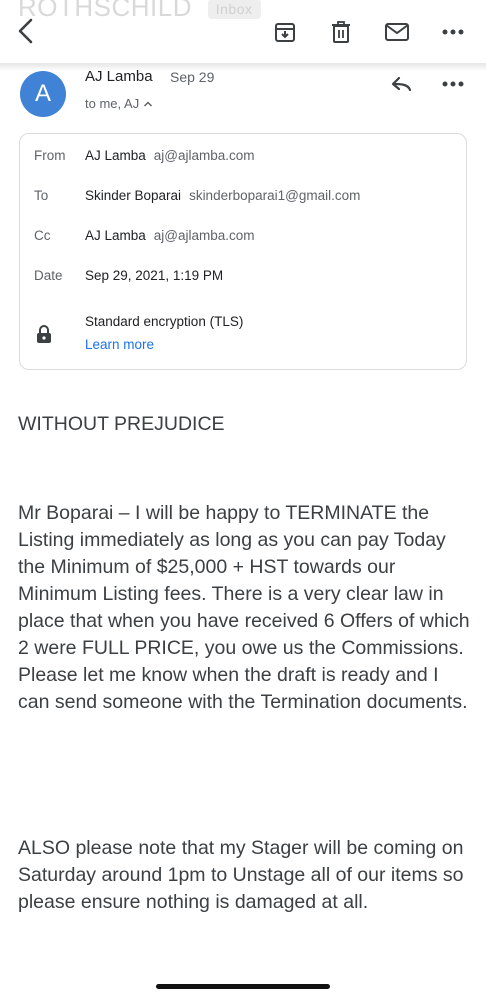 This screenshot has height=1000, width=486. What do you see at coordinates (27, 31) in the screenshot?
I see `back-arrow-icon` at bounding box center [27, 31].